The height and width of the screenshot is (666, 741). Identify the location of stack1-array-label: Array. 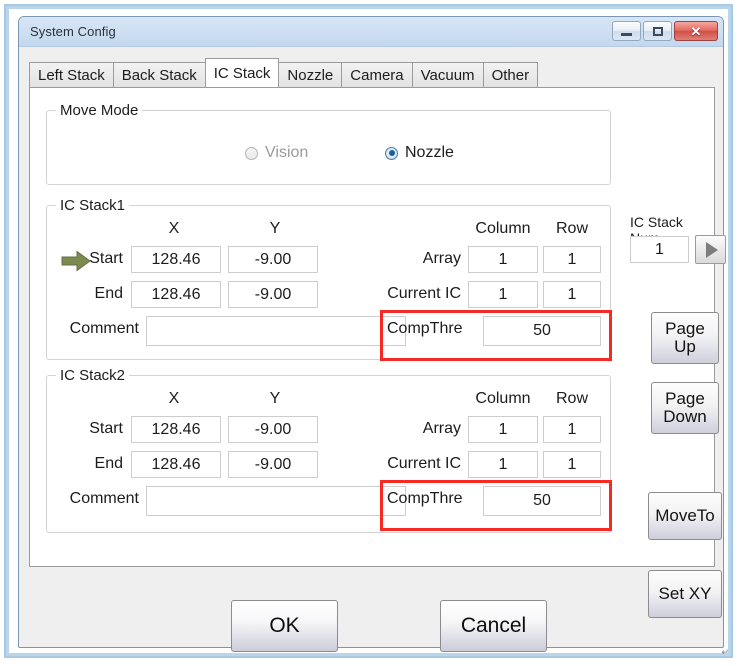
(441, 258).